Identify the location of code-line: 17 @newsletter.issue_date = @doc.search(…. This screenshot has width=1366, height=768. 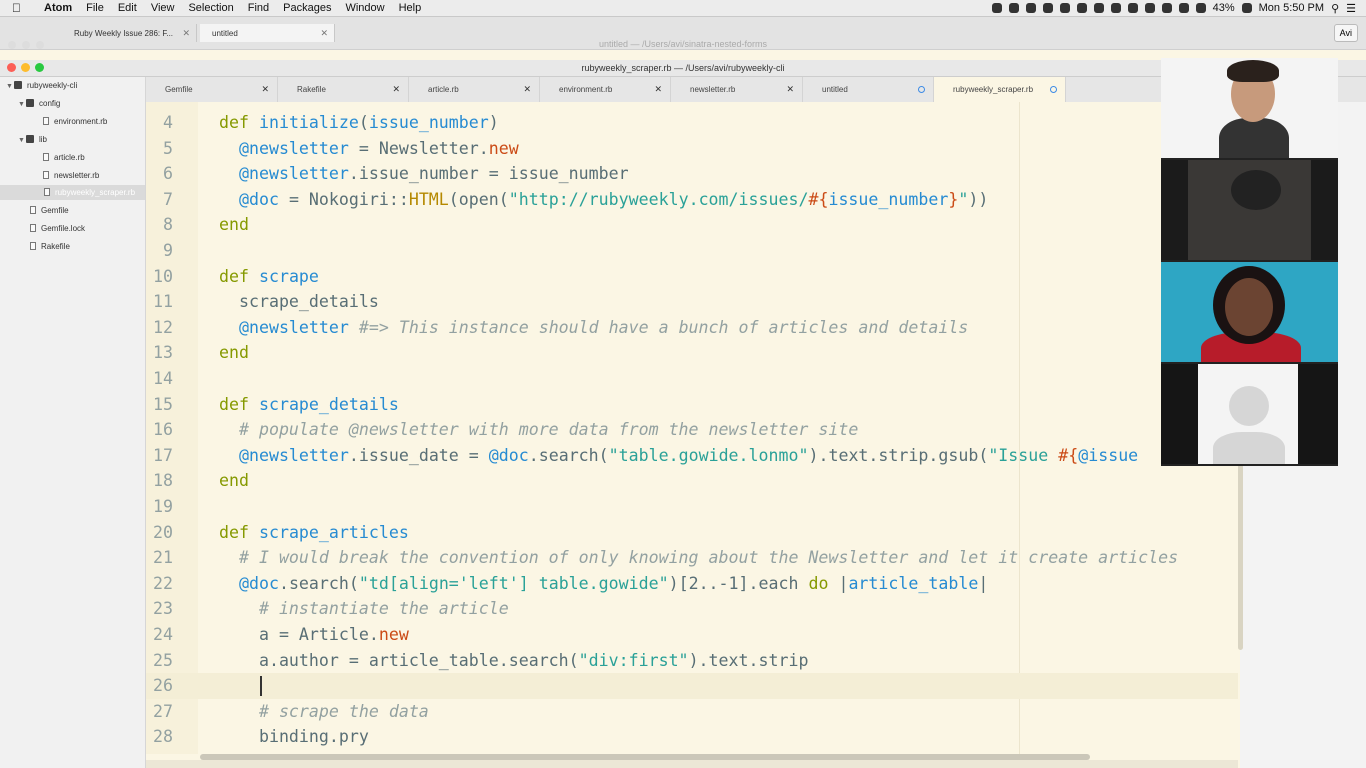
(692, 456).